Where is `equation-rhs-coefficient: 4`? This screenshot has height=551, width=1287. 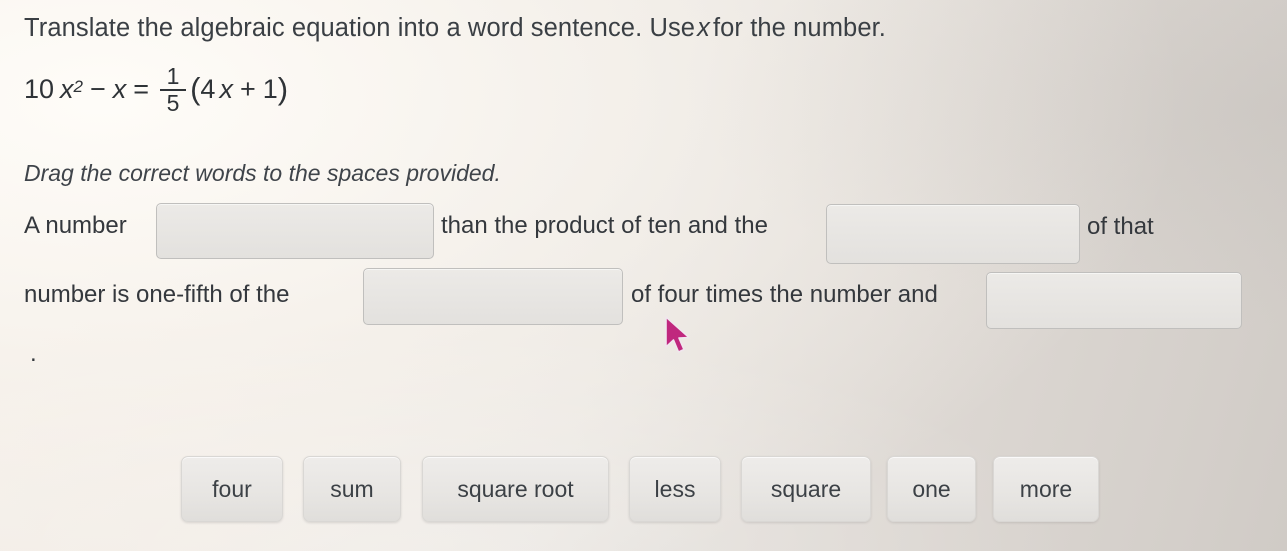
equation-rhs-coefficient: 4 is located at coordinates (208, 88).